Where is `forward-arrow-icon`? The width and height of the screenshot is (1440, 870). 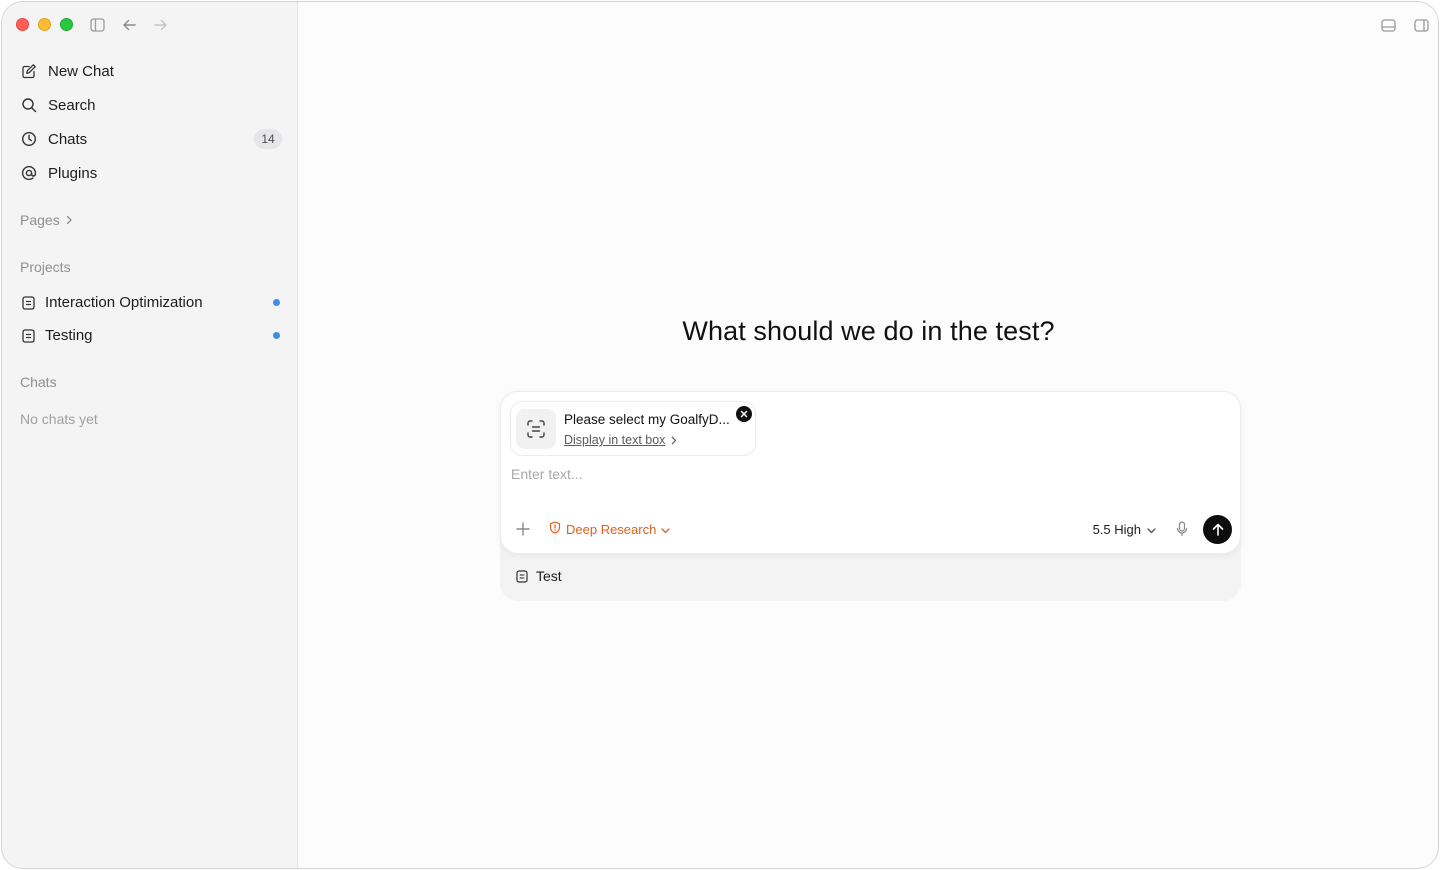 forward-arrow-icon is located at coordinates (161, 25).